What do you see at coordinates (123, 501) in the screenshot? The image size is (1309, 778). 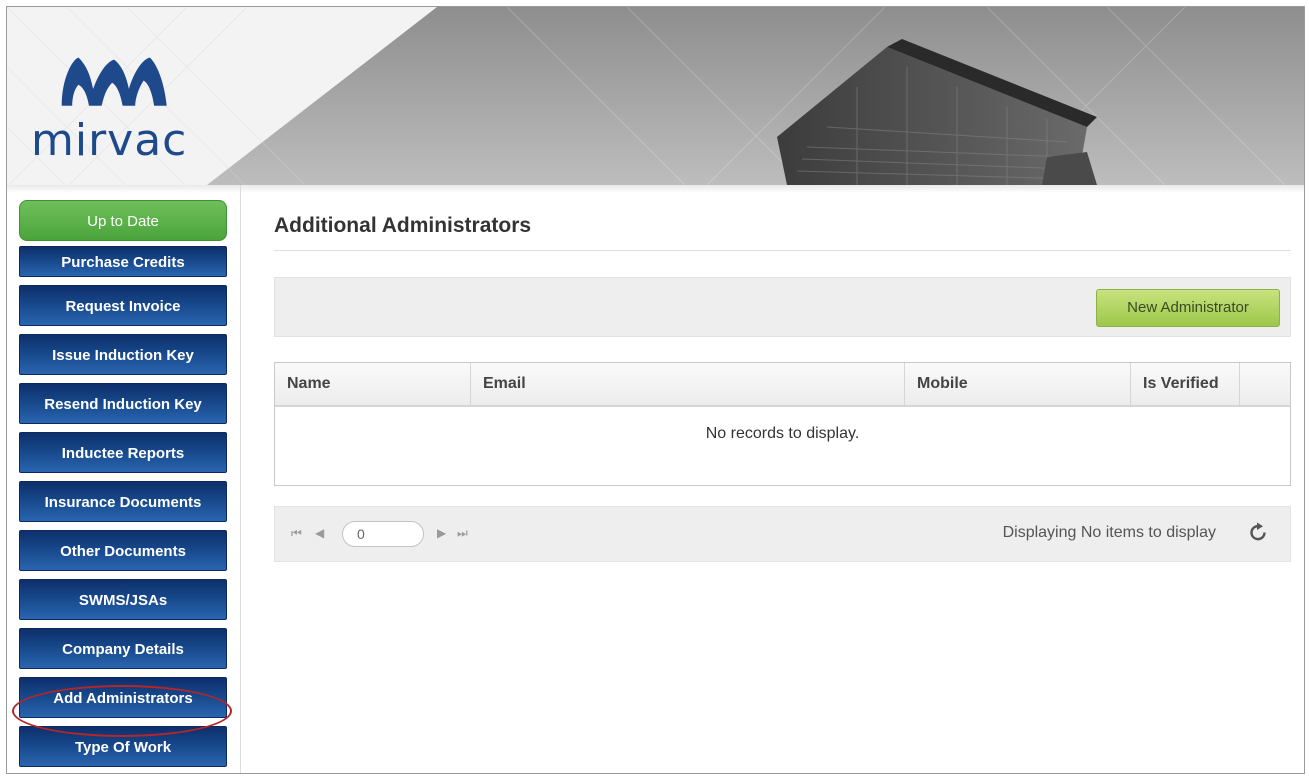 I see `sidebar-item-insurance-documents: Insurance Documents` at bounding box center [123, 501].